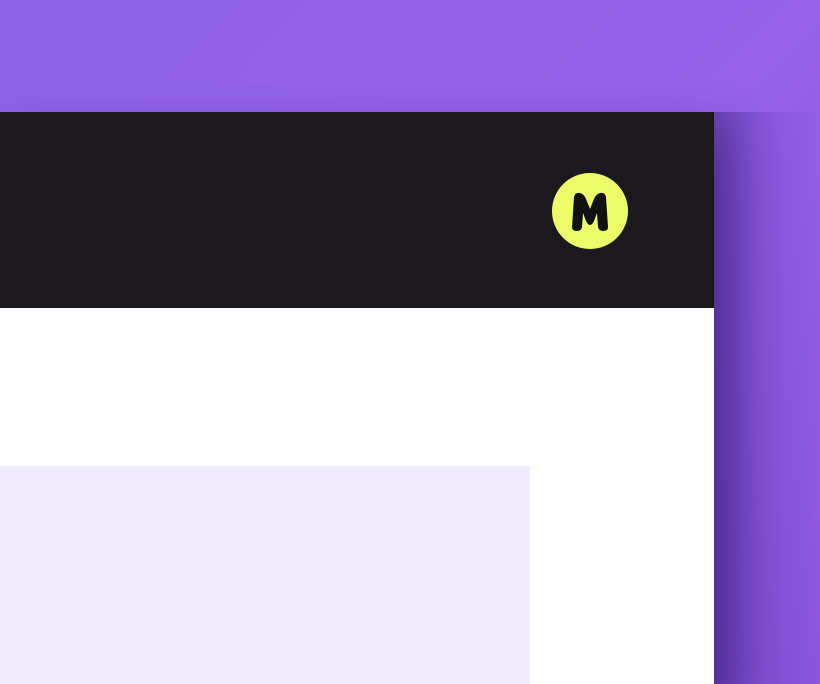 The height and width of the screenshot is (684, 820). Describe the element at coordinates (767, 398) in the screenshot. I see `background-shadow` at that location.